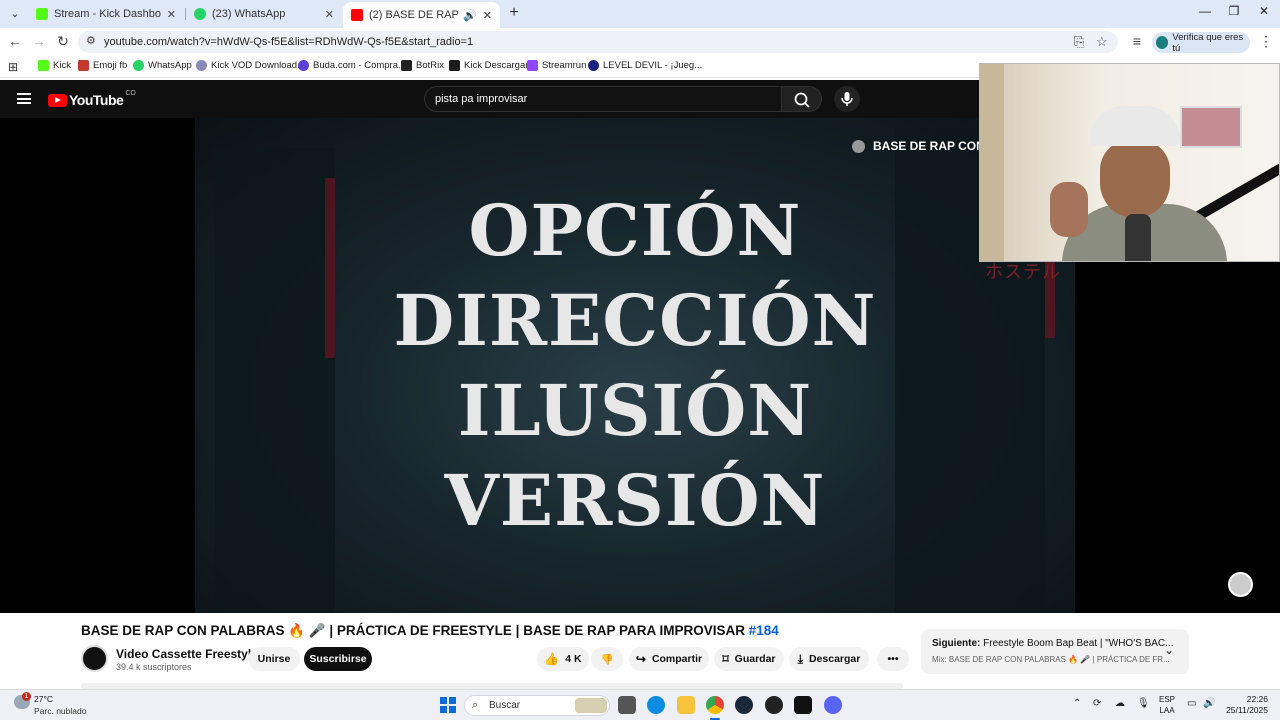 This screenshot has width=1280, height=720. Describe the element at coordinates (1167, 705) in the screenshot. I see `language-indicator: ESP LAA` at that location.